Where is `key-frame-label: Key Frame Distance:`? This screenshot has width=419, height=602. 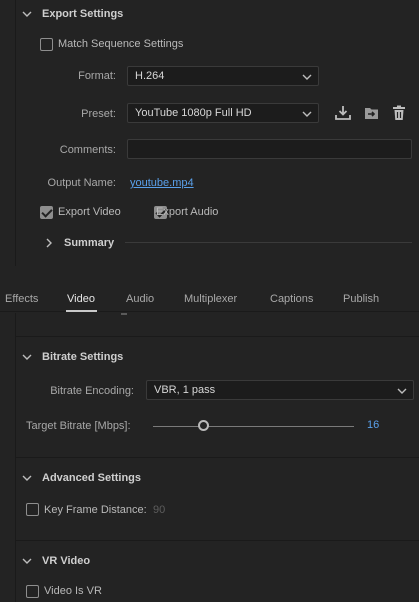
key-frame-label: Key Frame Distance: is located at coordinates (95, 510).